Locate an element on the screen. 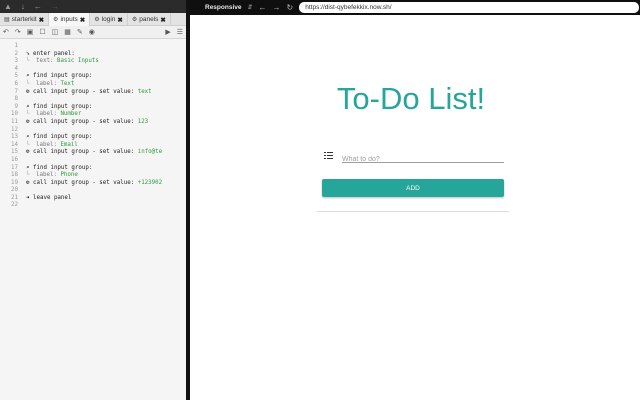  code-line: 15 ⚙ call input group - set value: info@te is located at coordinates (93, 153).